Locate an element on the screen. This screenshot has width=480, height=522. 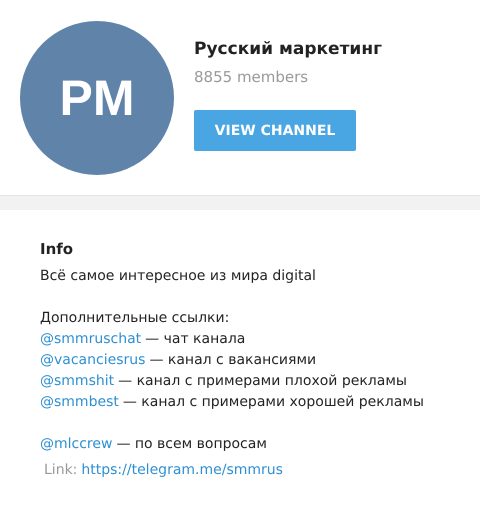
channel-title: Русский маркетинг is located at coordinates (288, 49).